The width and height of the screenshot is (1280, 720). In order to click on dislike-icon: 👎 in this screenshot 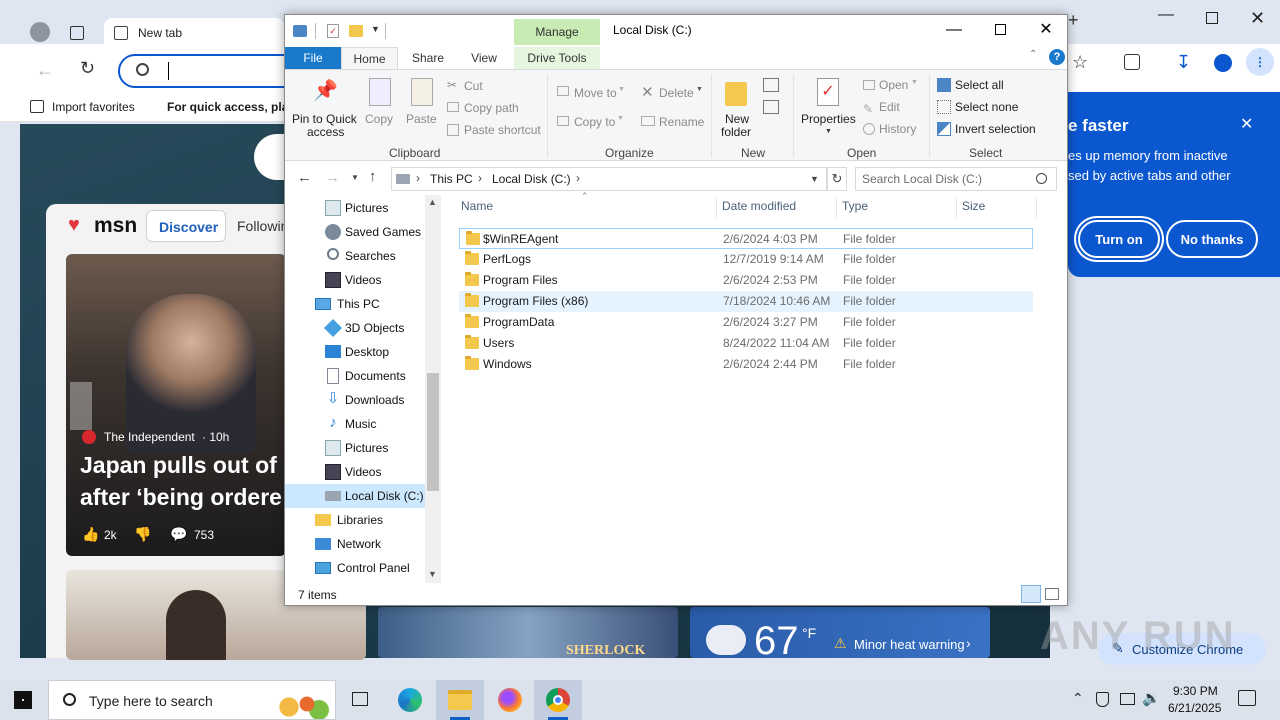, I will do `click(142, 534)`.